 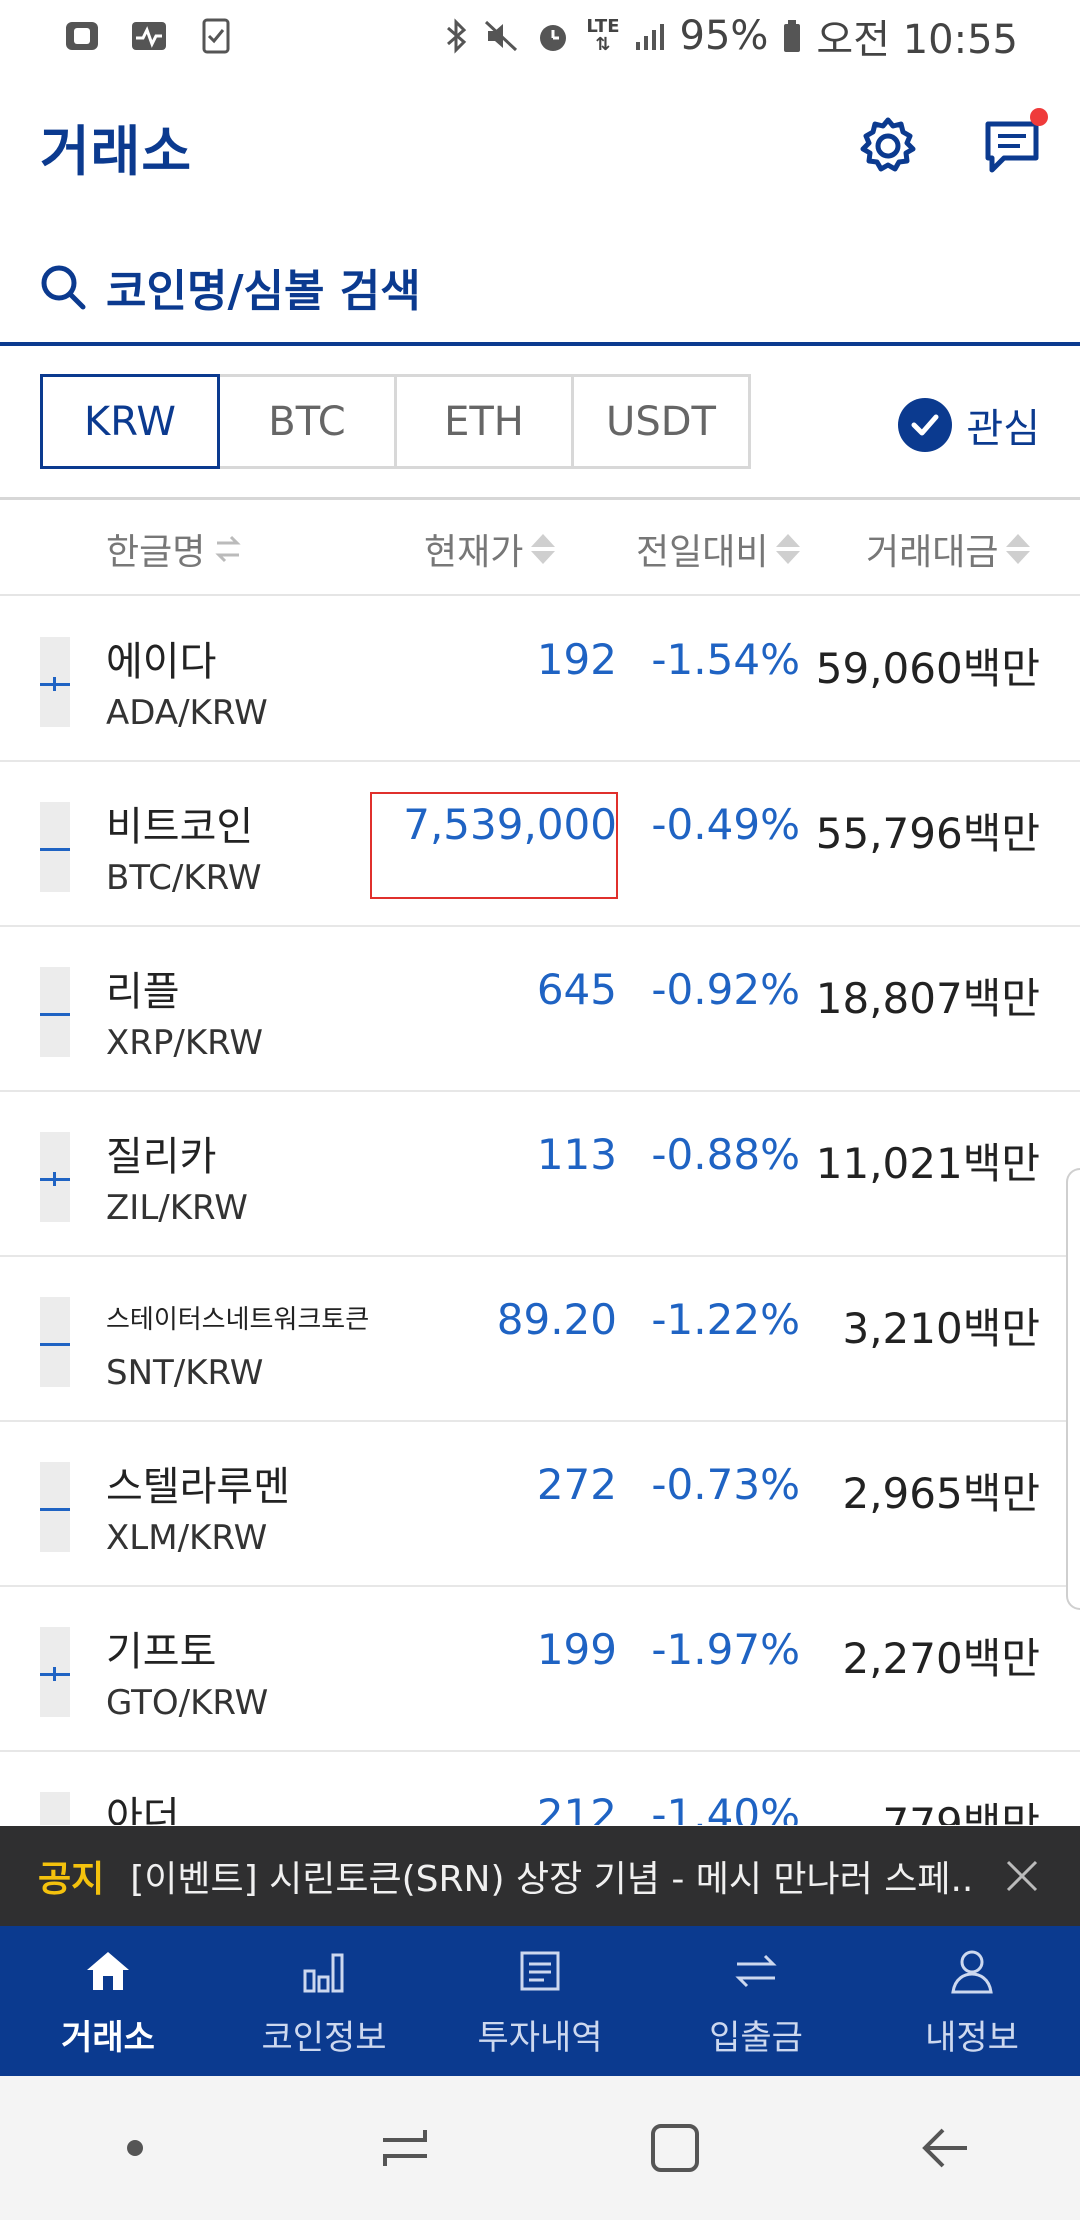 I want to click on status-indicators: LTE ⇅ 95% 오전 10:55, so click(x=731, y=36).